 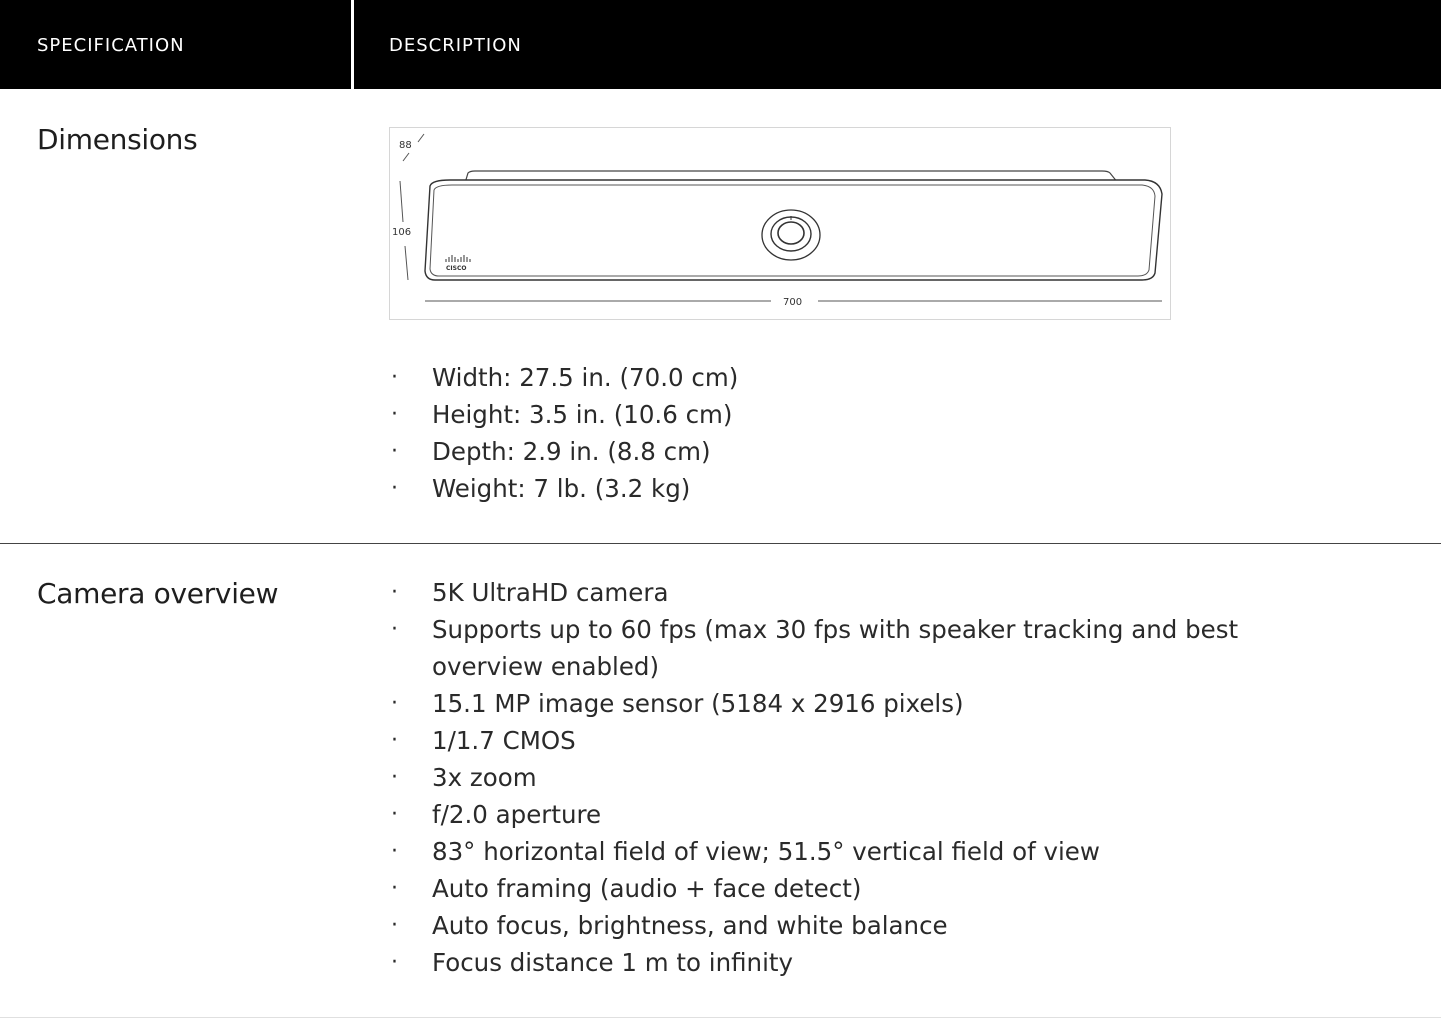 What do you see at coordinates (720, 1017) in the screenshot?
I see `bottom-divider` at bounding box center [720, 1017].